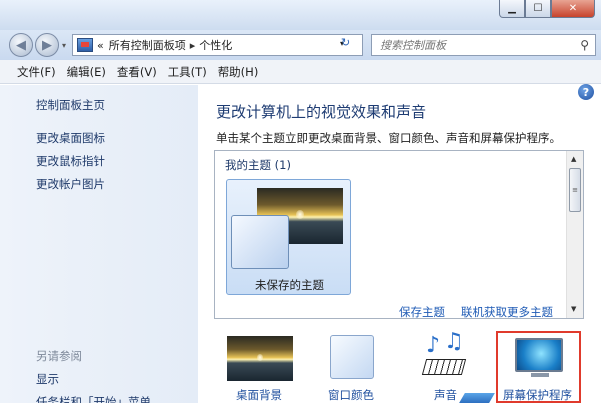 The image size is (601, 403). I want to click on sidebar-item-taskbar-start-menu: 任务栏和「开始」菜单, so click(93, 398).